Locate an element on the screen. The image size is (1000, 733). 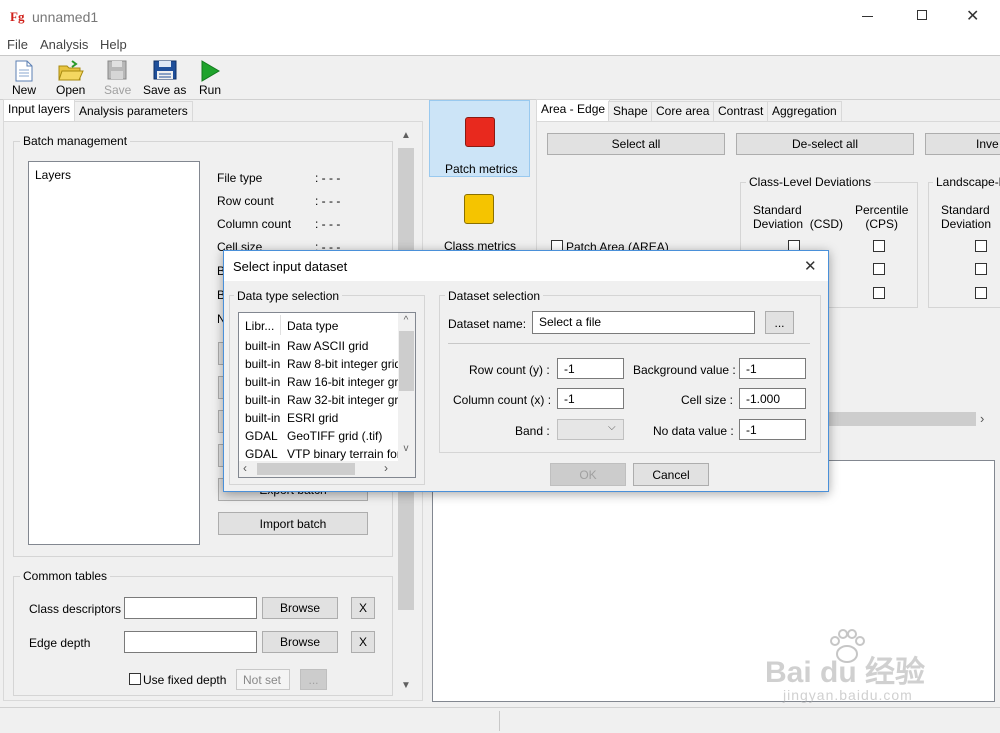
menu-help: Help is located at coordinates (113, 44).